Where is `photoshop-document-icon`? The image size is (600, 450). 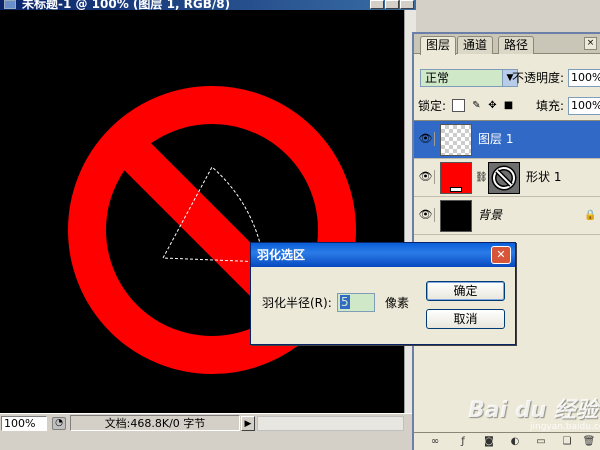
photoshop-document-icon is located at coordinates (10, 4).